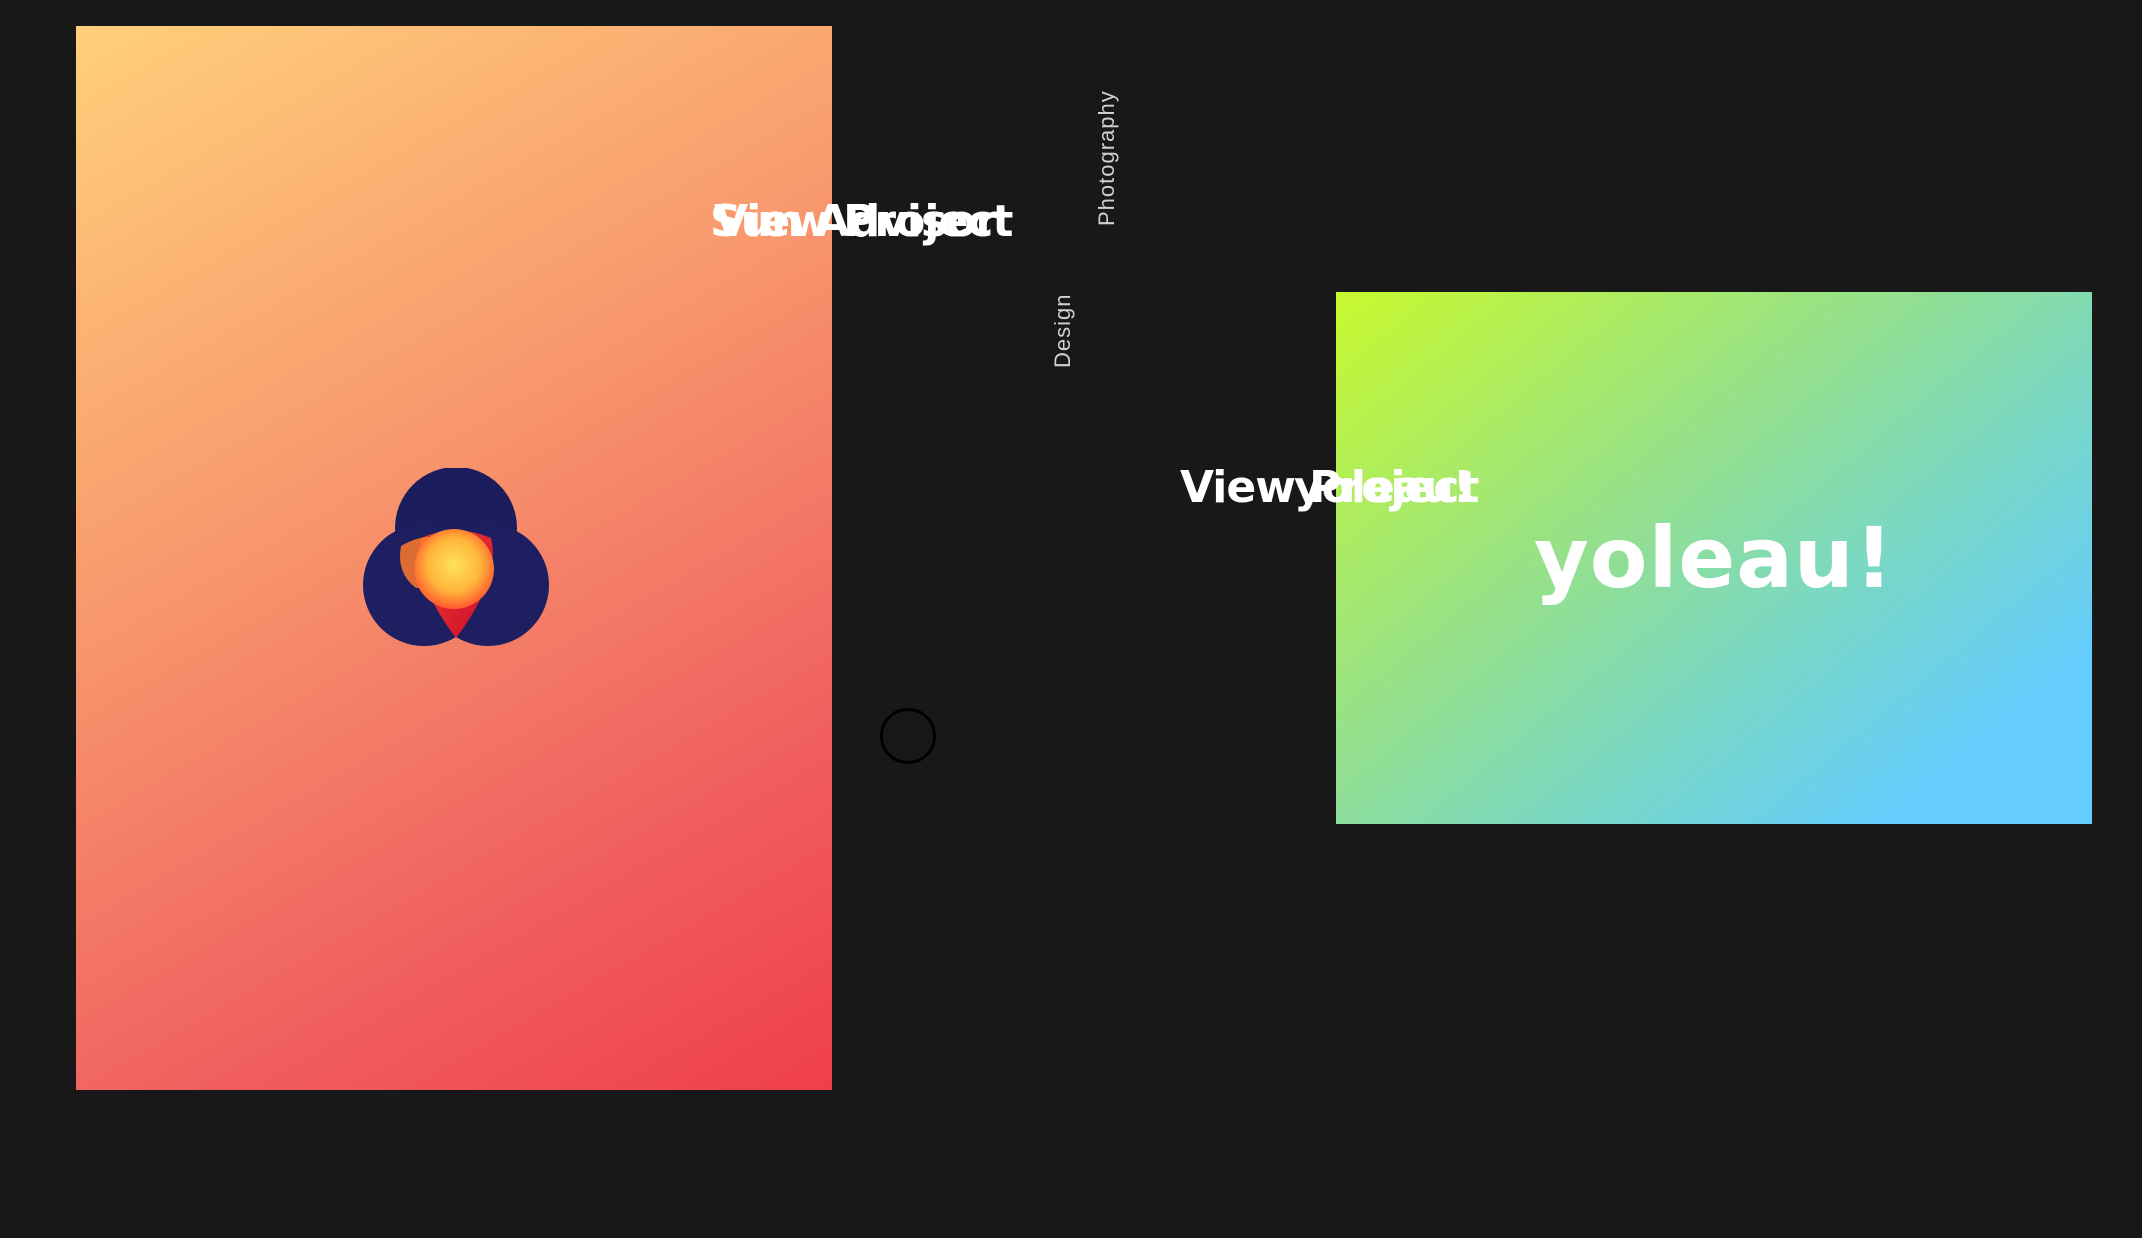 The width and height of the screenshot is (2142, 1238). Describe the element at coordinates (1063, 331) in the screenshot. I see `category-design: Design` at that location.